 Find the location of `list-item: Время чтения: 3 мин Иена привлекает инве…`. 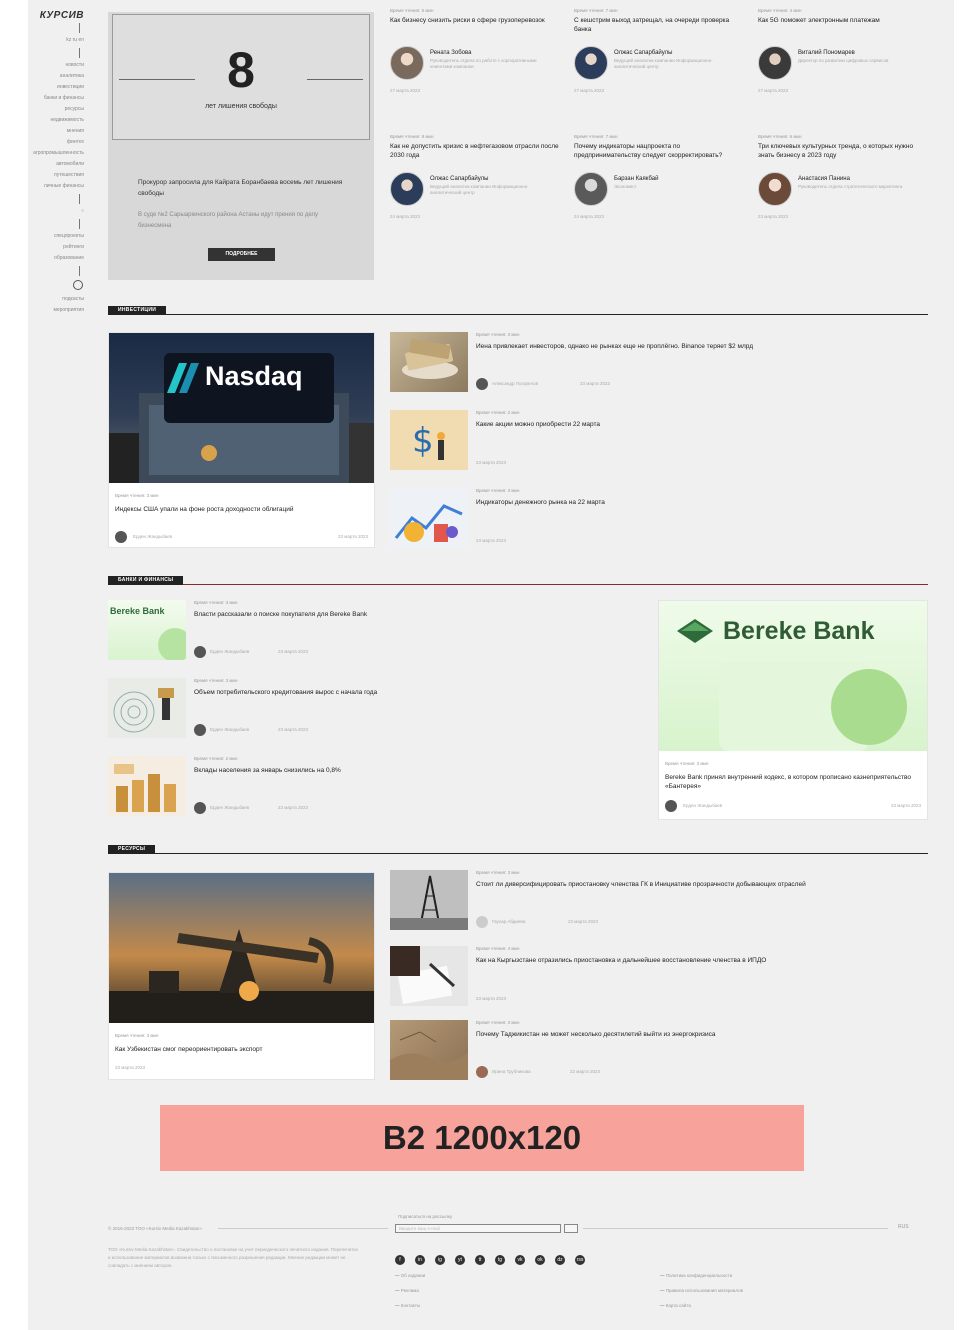

list-item: Время чтения: 3 мин Иена привлекает инве… is located at coordinates (660, 364).